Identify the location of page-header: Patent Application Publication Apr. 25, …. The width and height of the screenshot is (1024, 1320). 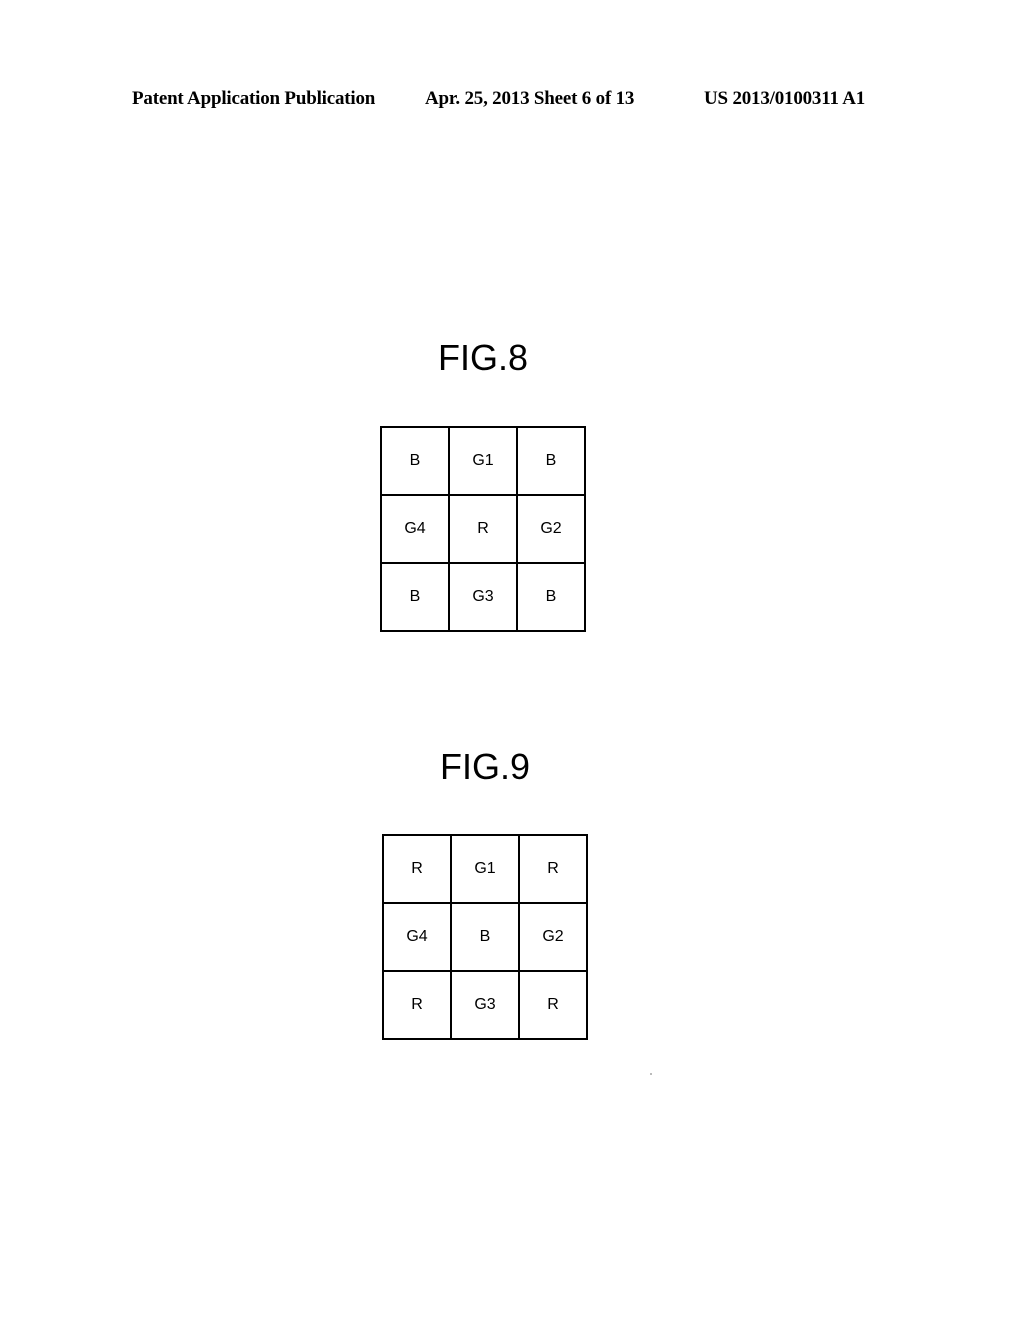
(512, 101).